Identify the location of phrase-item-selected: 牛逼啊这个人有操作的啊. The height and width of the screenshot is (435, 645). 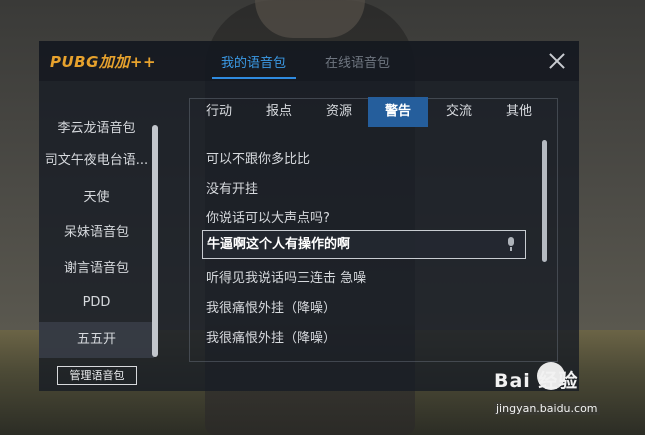
(364, 244).